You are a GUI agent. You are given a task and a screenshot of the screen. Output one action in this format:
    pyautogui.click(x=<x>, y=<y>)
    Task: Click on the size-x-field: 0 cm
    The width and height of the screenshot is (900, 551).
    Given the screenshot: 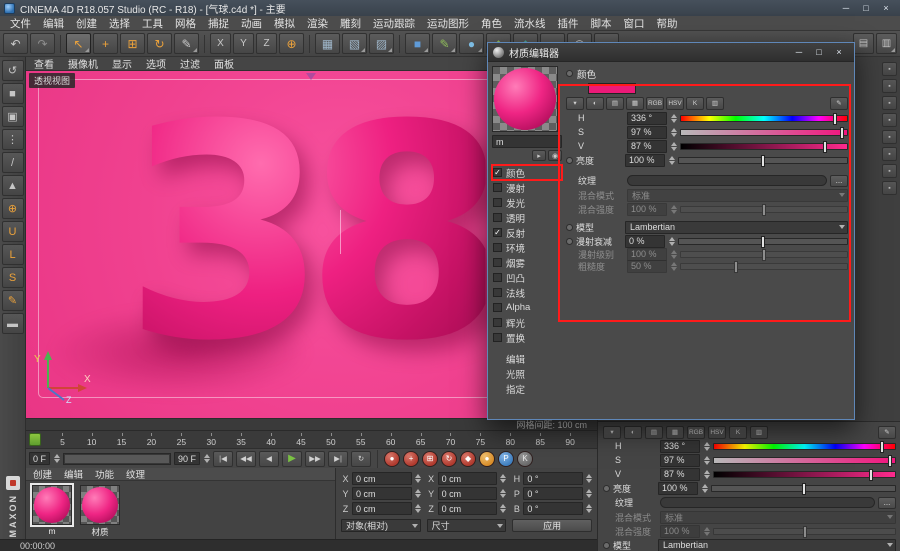 What is the action you would take?
    pyautogui.click(x=467, y=478)
    